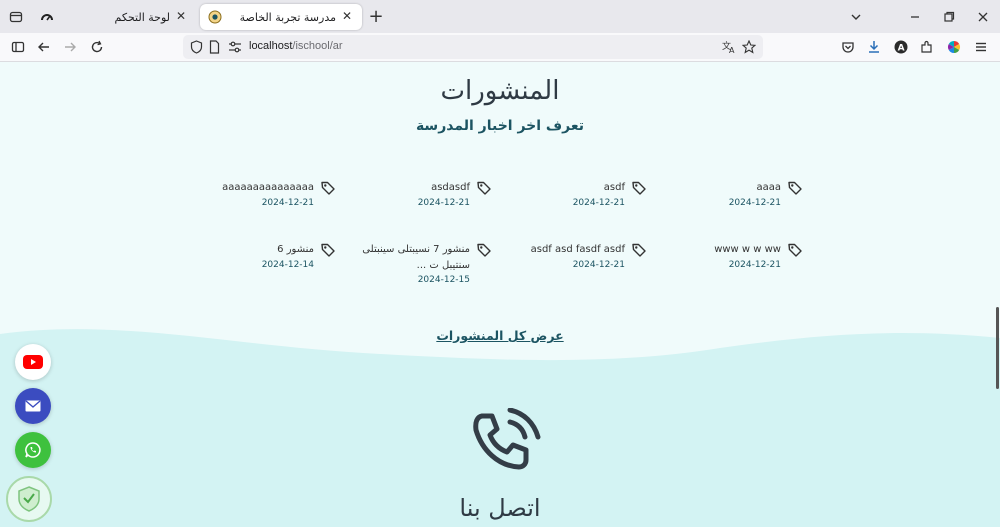 This screenshot has width=1000, height=527. What do you see at coordinates (723, 202) in the screenshot?
I see `post-item: aaaa 2024-12-21` at bounding box center [723, 202].